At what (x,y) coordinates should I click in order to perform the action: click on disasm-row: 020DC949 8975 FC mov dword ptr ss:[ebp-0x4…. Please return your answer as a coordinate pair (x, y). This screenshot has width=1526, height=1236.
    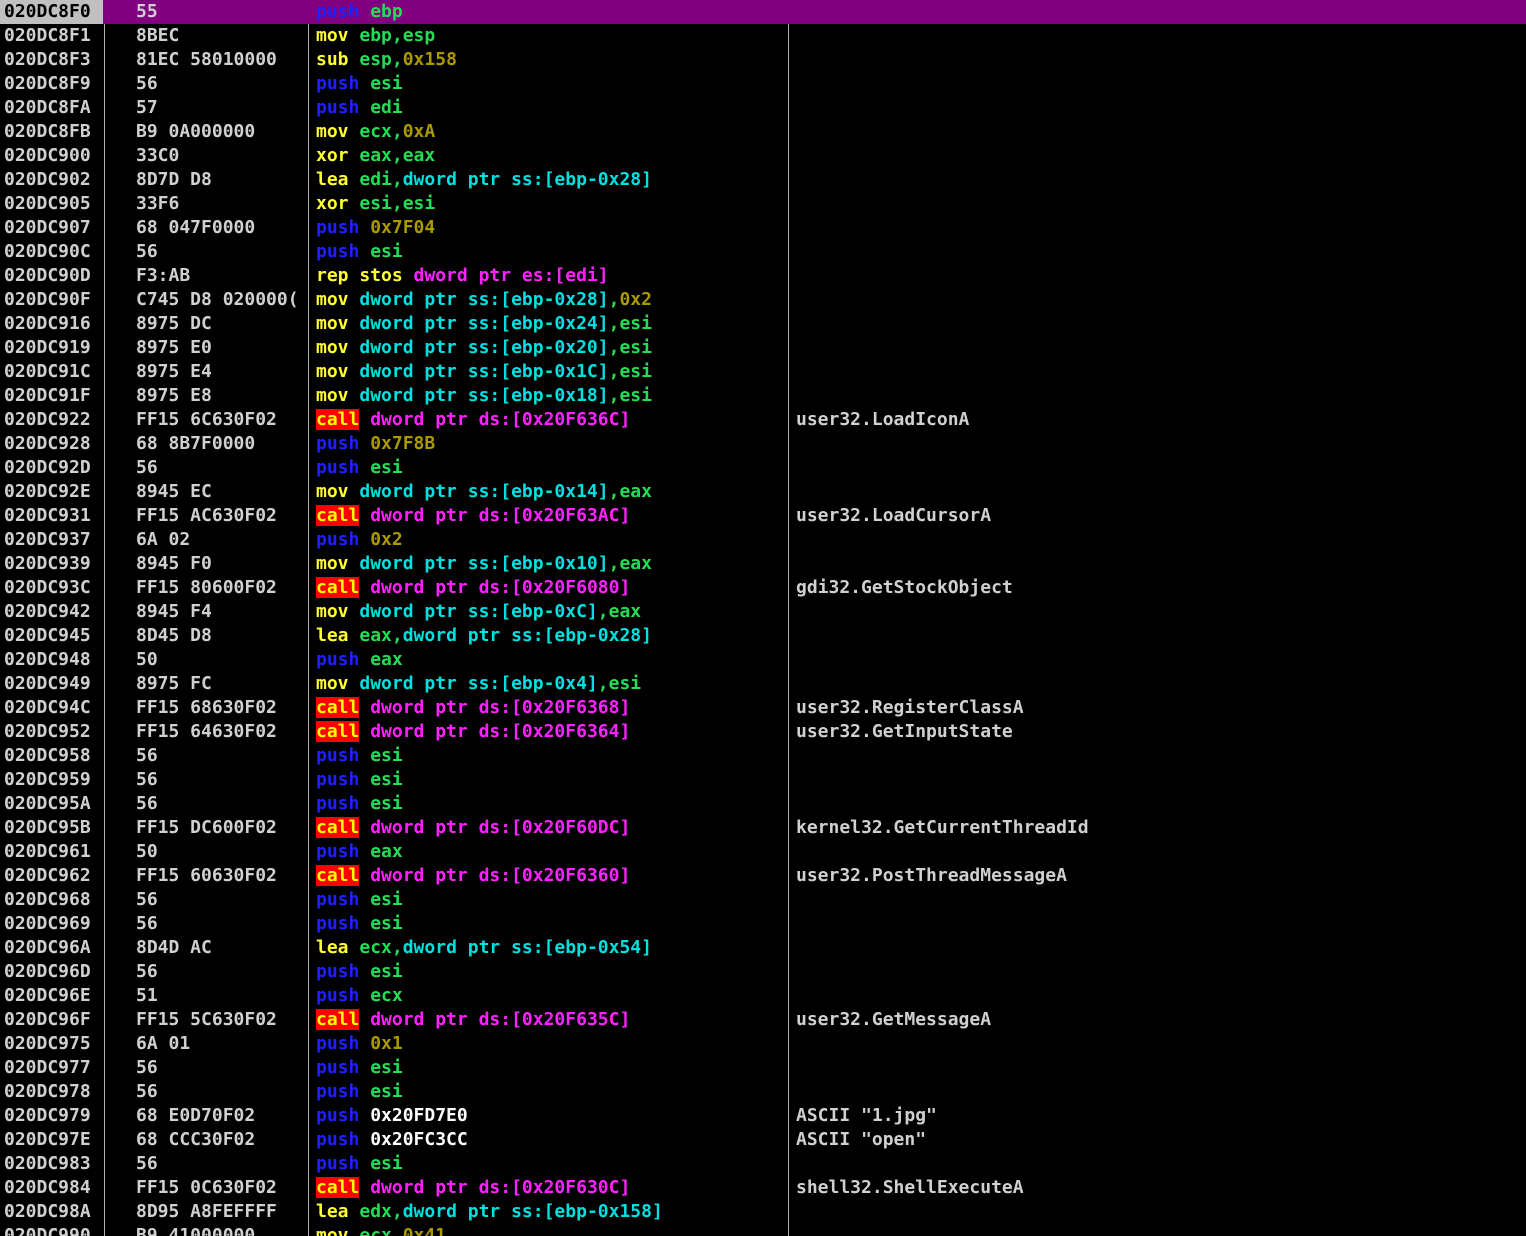
    Looking at the image, I should click on (763, 684).